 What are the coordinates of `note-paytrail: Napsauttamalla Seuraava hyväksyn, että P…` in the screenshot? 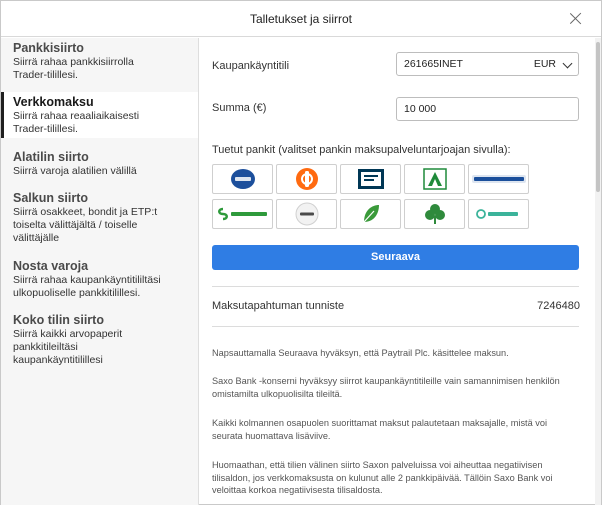 It's located at (360, 353).